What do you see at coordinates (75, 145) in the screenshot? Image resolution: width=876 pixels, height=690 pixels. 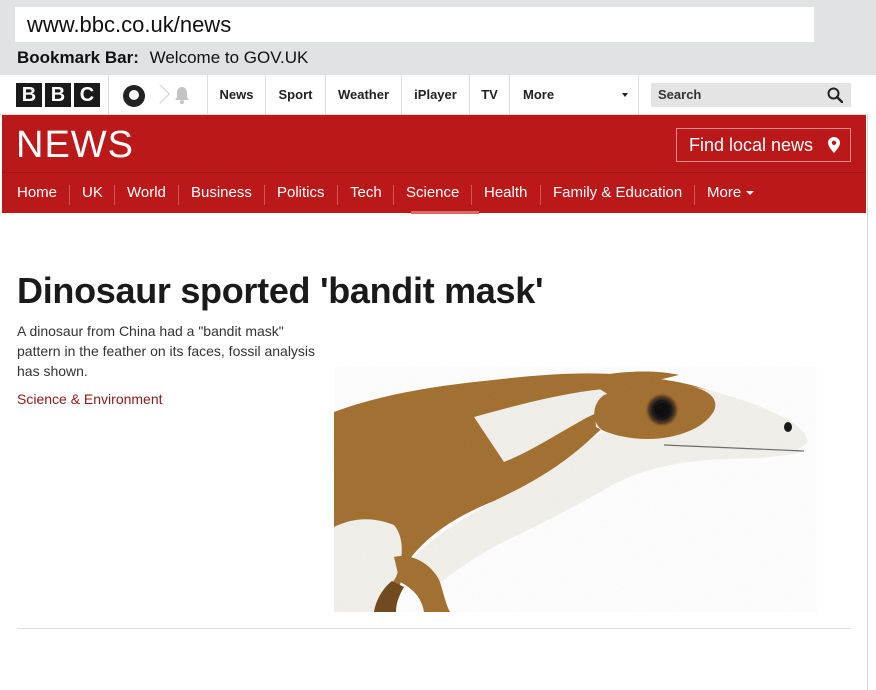 I see `news-logo: NEWS` at bounding box center [75, 145].